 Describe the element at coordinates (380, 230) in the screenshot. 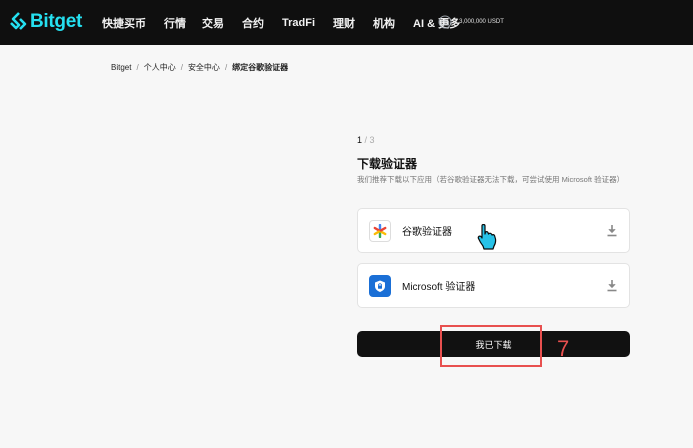

I see `google-authenticator-icon` at that location.